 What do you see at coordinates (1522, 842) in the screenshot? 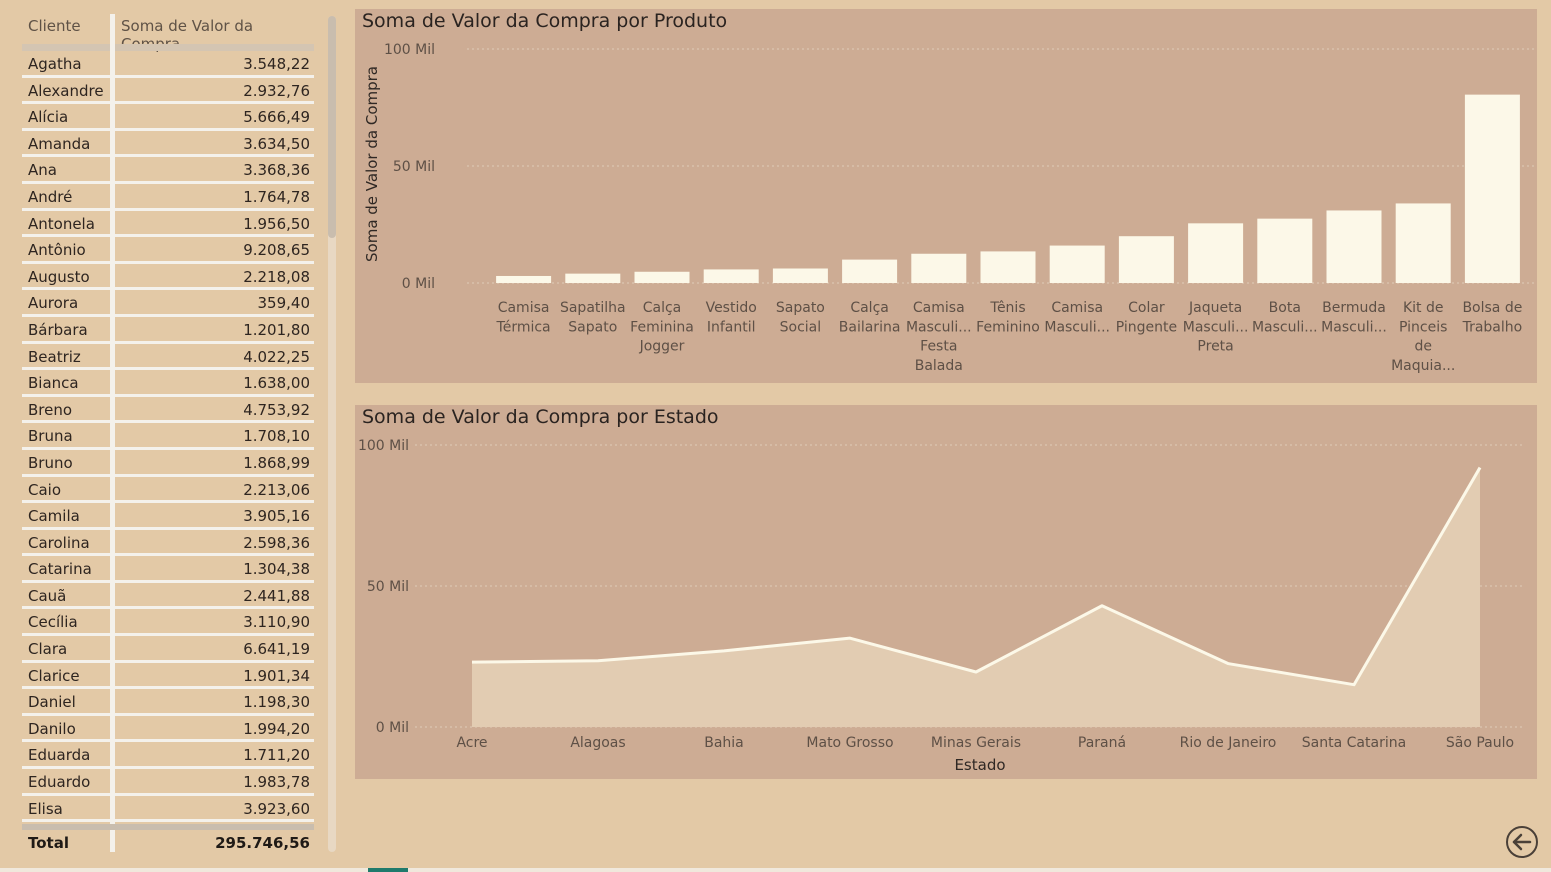
I see `back-button` at bounding box center [1522, 842].